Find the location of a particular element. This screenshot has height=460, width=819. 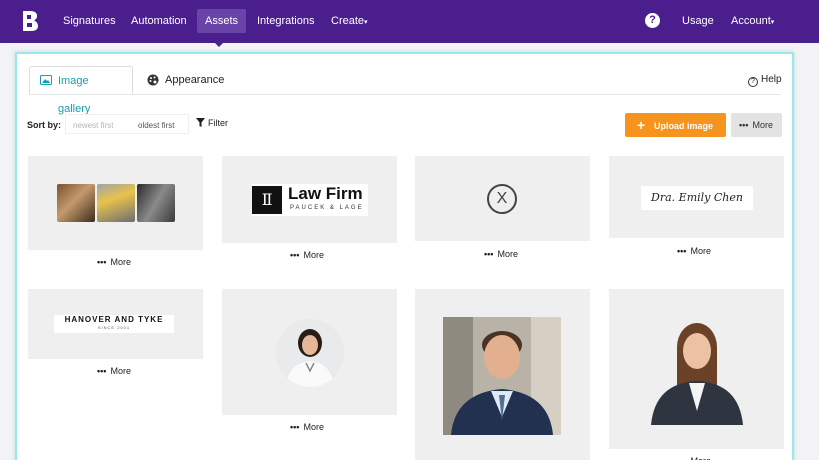

tab-image-gallery: Image gallery is located at coordinates (81, 90).